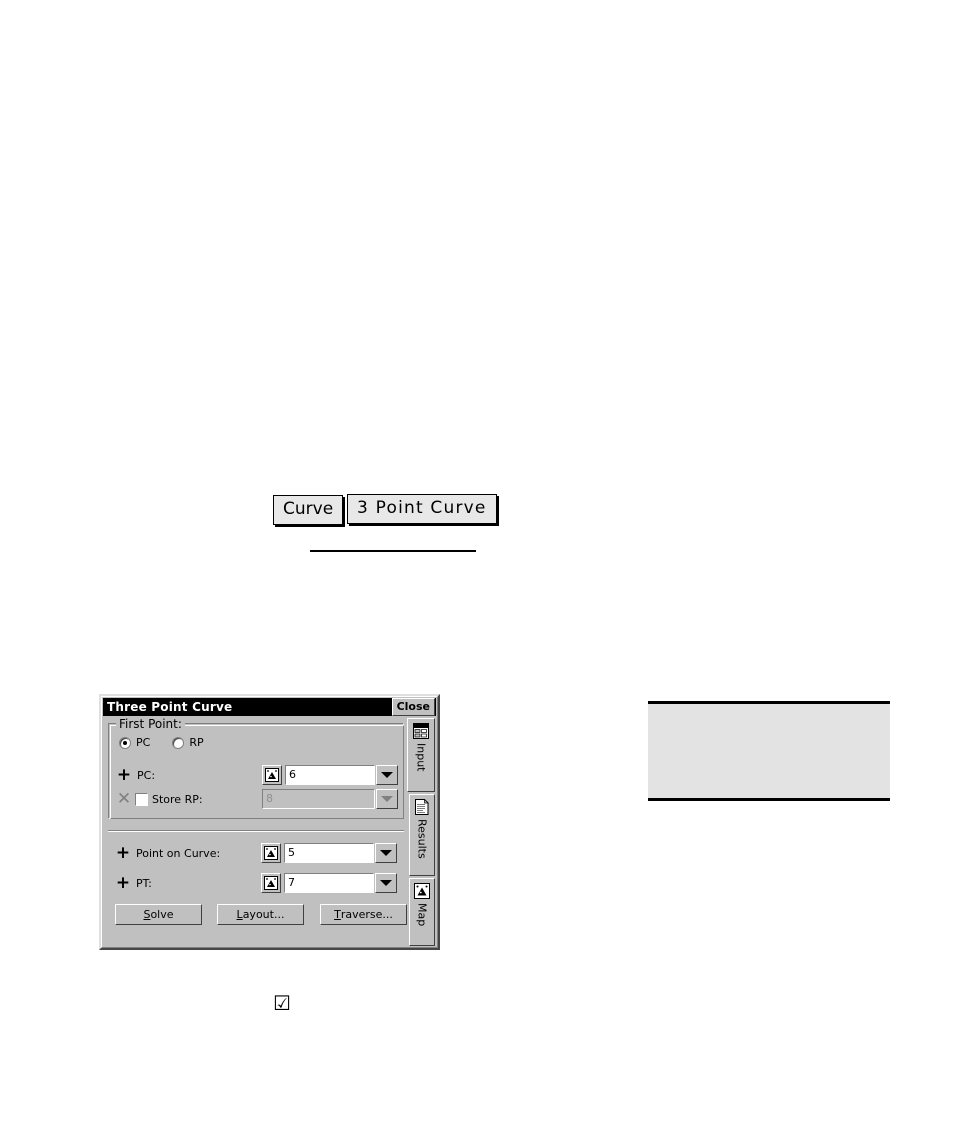 This screenshot has height=1146, width=954. Describe the element at coordinates (125, 742) in the screenshot. I see `radio-pc-mark` at that location.